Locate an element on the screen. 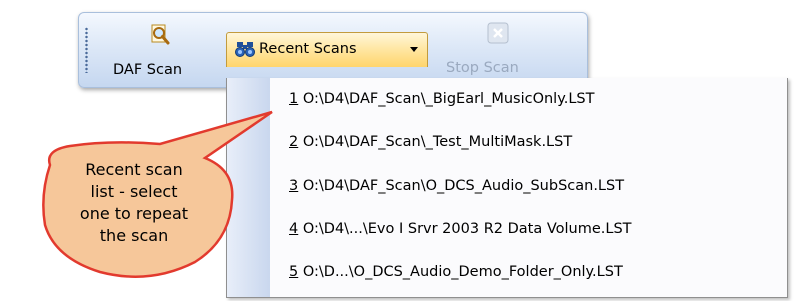 This screenshot has height=301, width=800. menu-gutter is located at coordinates (248, 187).